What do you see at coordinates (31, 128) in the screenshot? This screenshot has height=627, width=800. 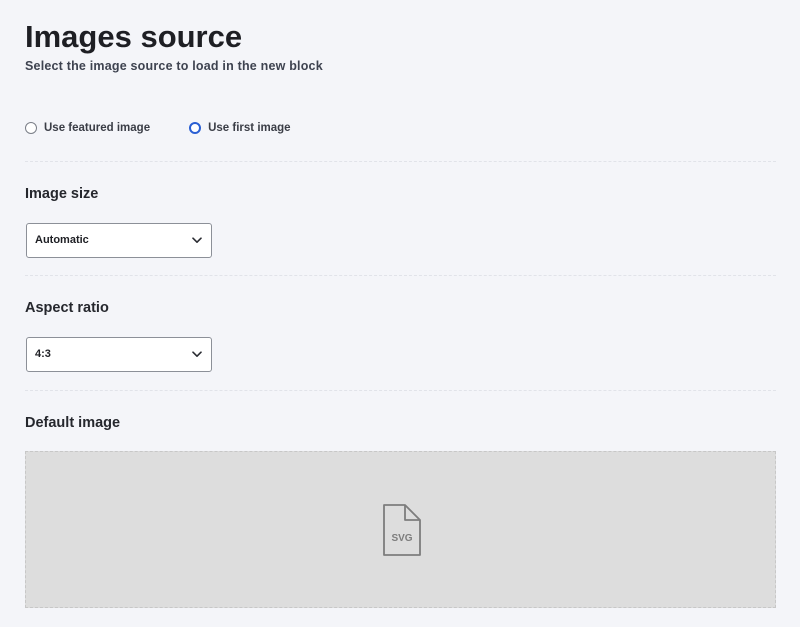 I see `radio-unchecked-icon` at bounding box center [31, 128].